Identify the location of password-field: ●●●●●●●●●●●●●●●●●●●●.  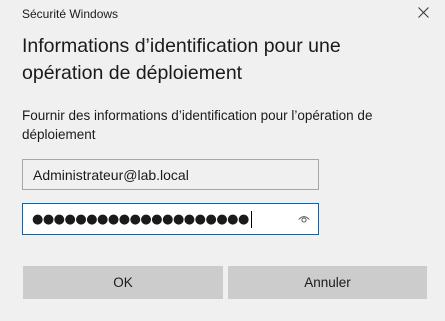
(170, 219).